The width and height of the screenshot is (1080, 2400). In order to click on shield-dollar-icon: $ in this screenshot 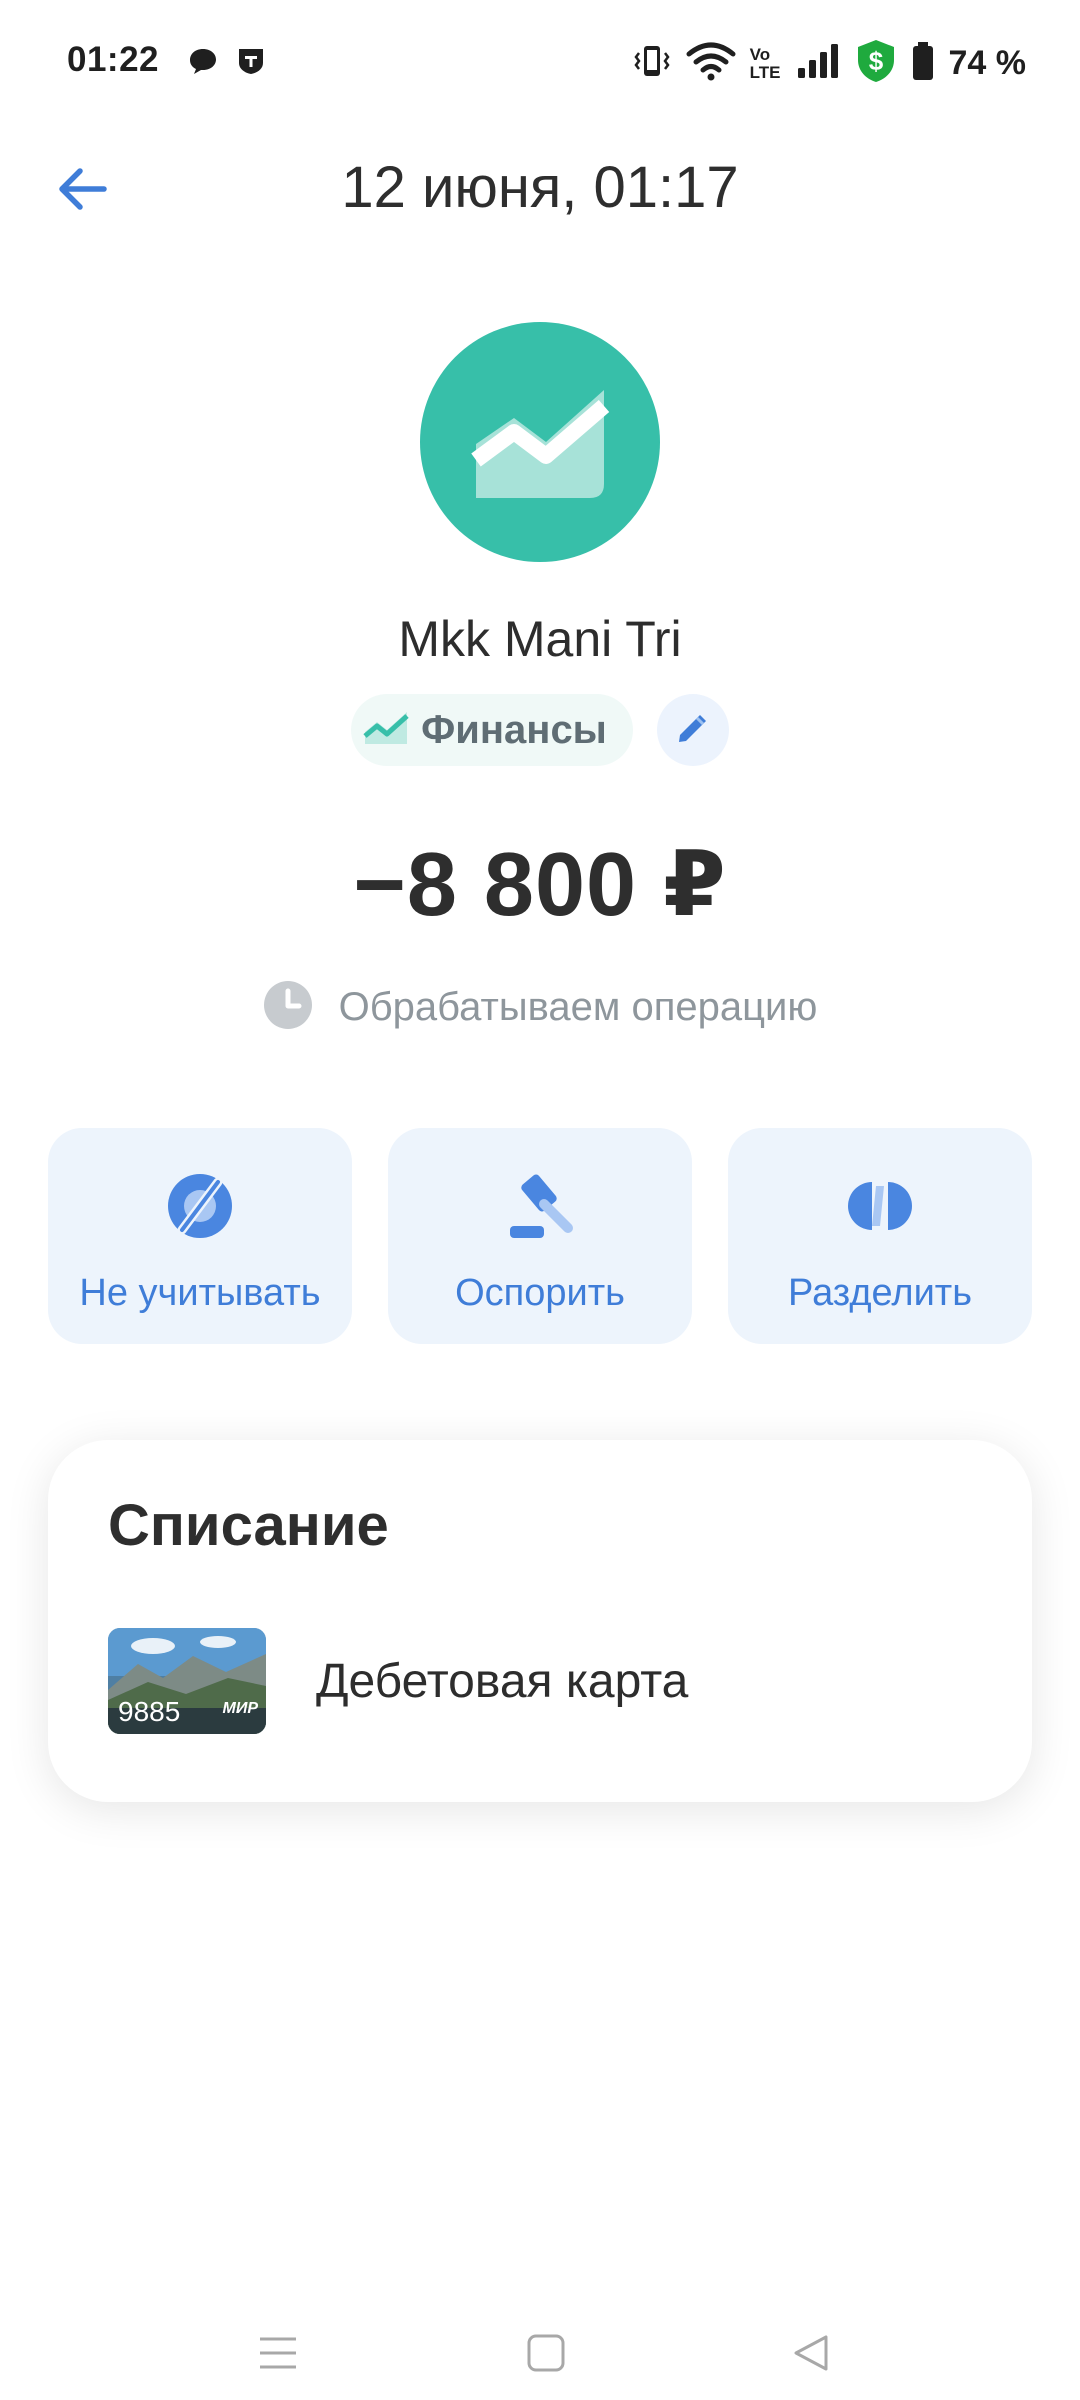, I will do `click(876, 63)`.